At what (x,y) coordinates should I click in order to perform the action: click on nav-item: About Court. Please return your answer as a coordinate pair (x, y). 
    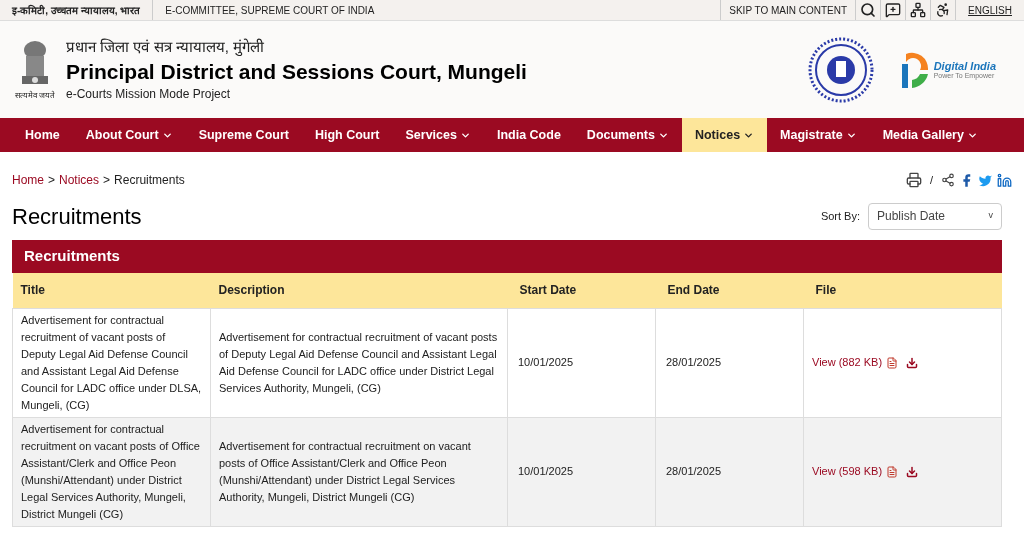
    Looking at the image, I should click on (129, 135).